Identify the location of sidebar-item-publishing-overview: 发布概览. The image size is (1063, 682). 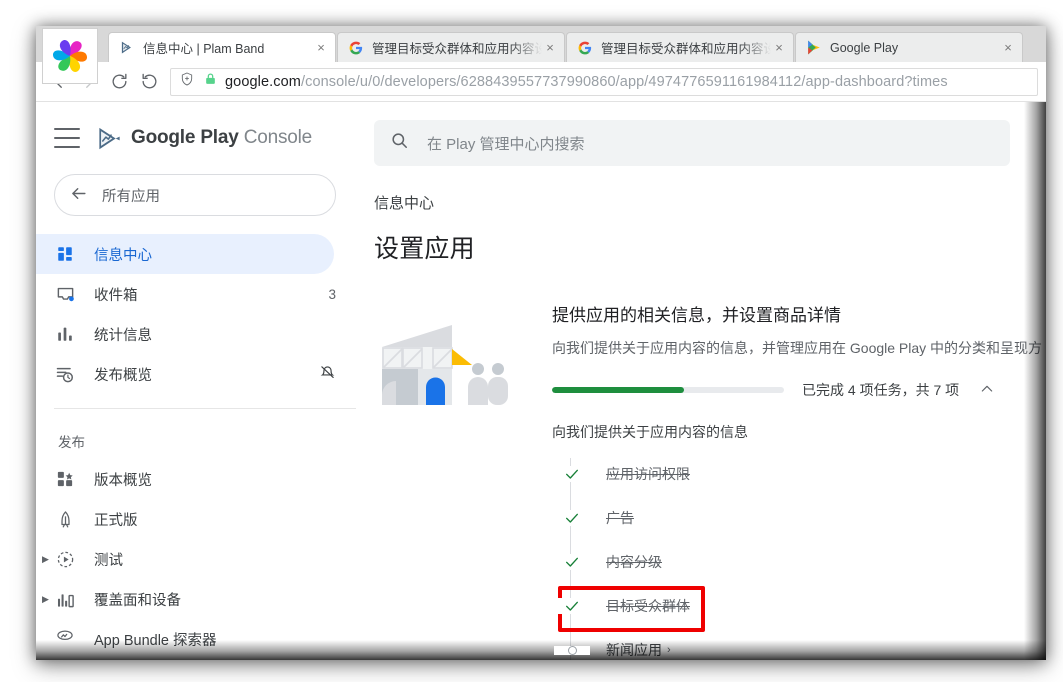
(196, 374).